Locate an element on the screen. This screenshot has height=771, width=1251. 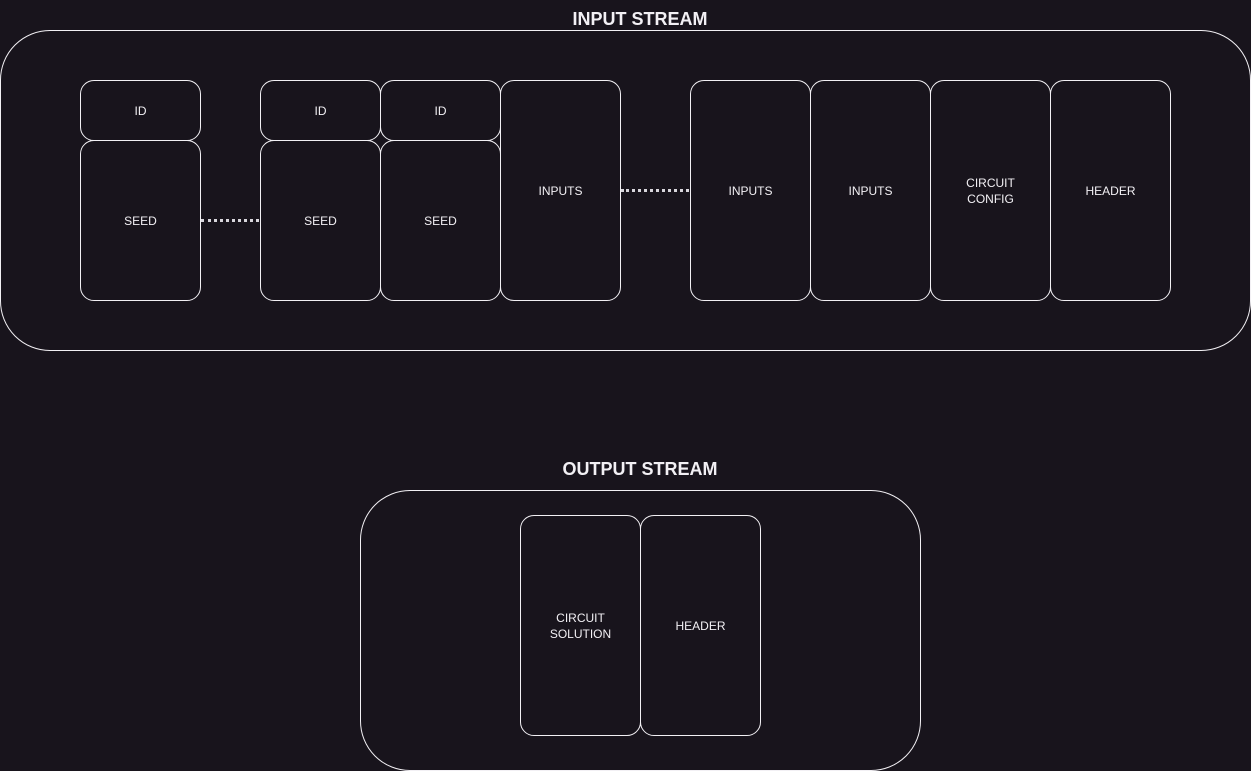
circuit-config-label: CIRCUIT CONFIG is located at coordinates (990, 190).